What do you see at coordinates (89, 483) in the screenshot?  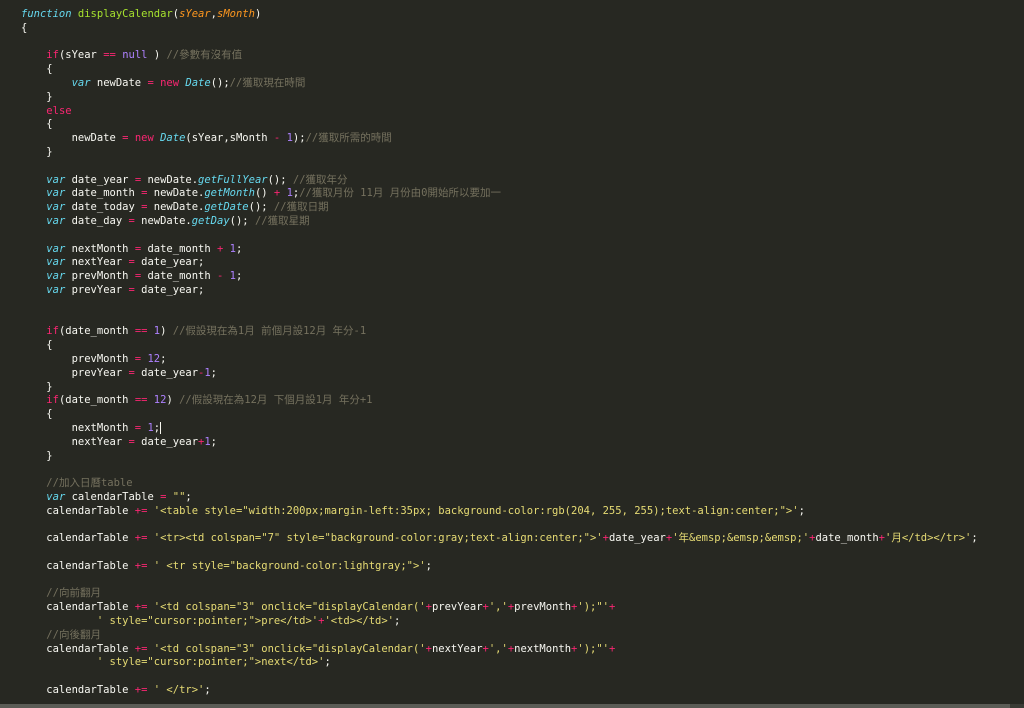 I see `code-token: //加入日曆table` at bounding box center [89, 483].